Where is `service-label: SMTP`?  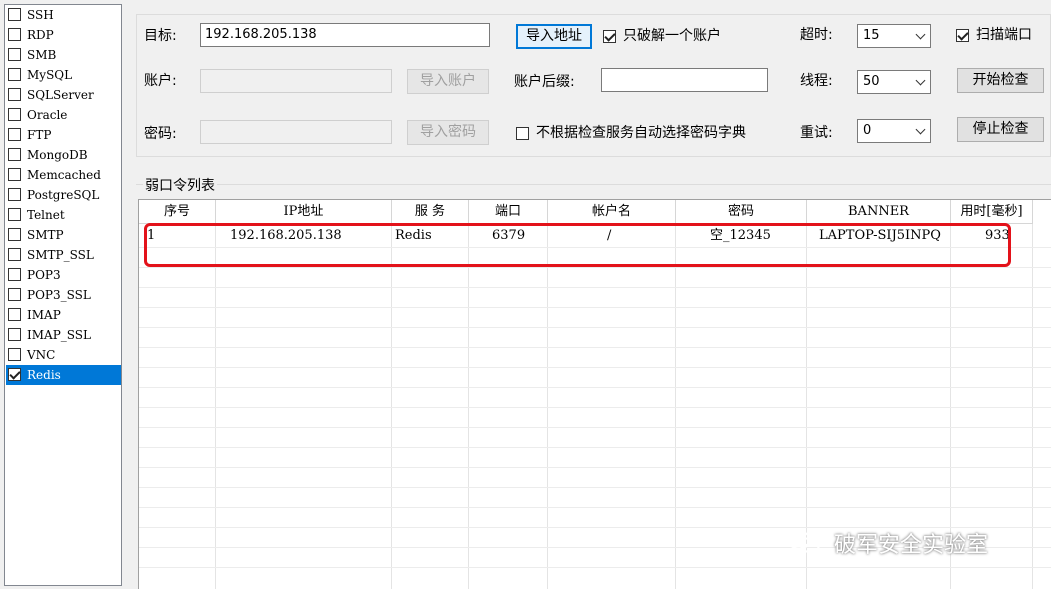
service-label: SMTP is located at coordinates (45, 235).